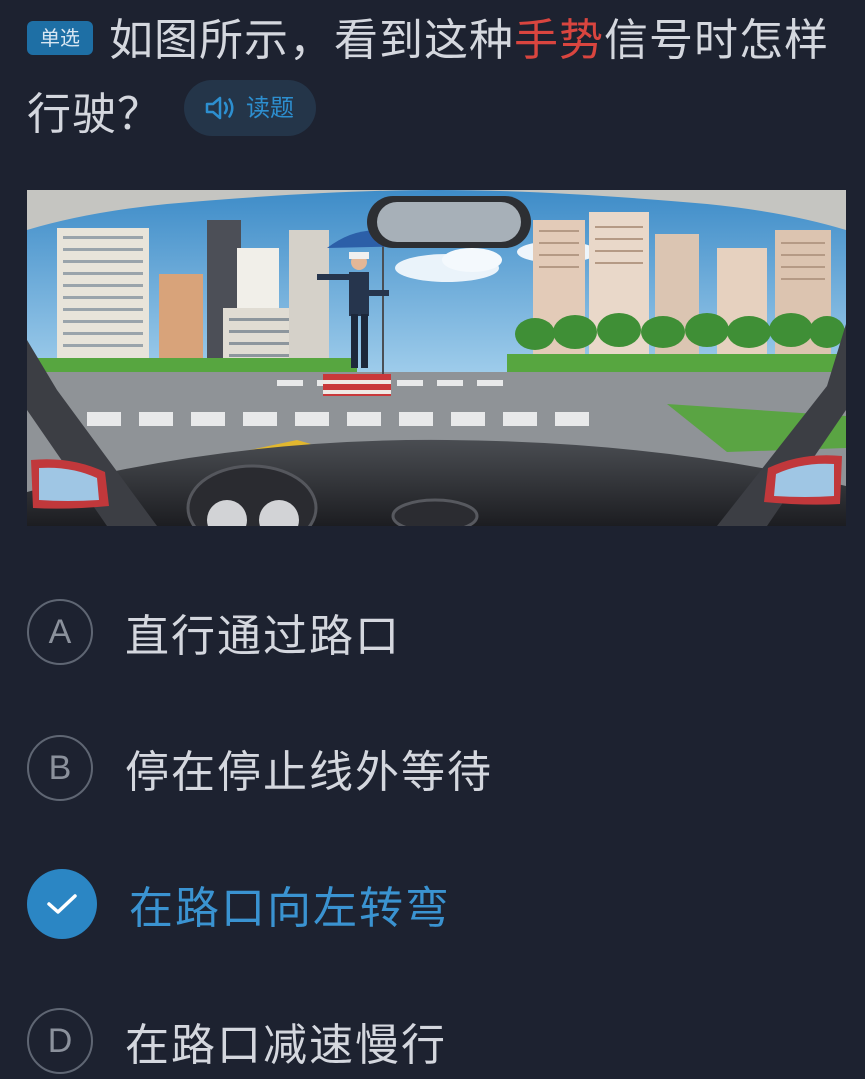 The image size is (865, 1079). What do you see at coordinates (559, 40) in the screenshot?
I see `question-highlight-text: 手势` at bounding box center [559, 40].